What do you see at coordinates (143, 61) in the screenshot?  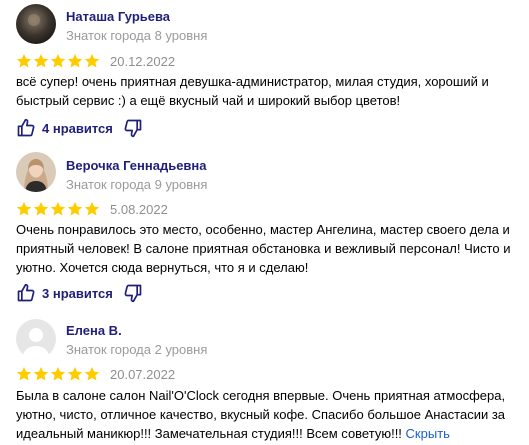 I see `review-date: 20.12.2022` at bounding box center [143, 61].